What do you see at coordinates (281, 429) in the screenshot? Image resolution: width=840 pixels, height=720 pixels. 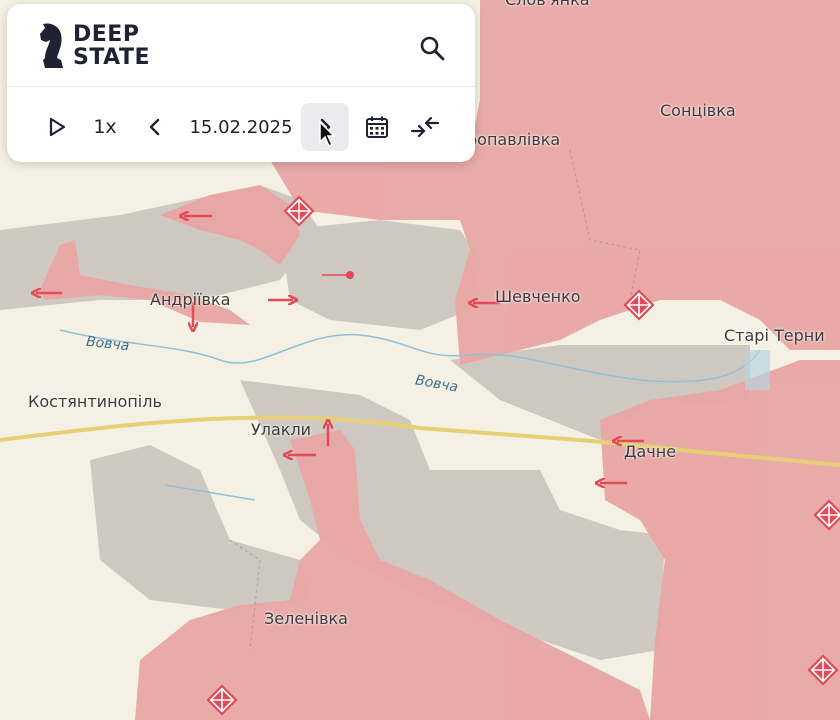 I see `place-label-ulakly: Улакли` at bounding box center [281, 429].